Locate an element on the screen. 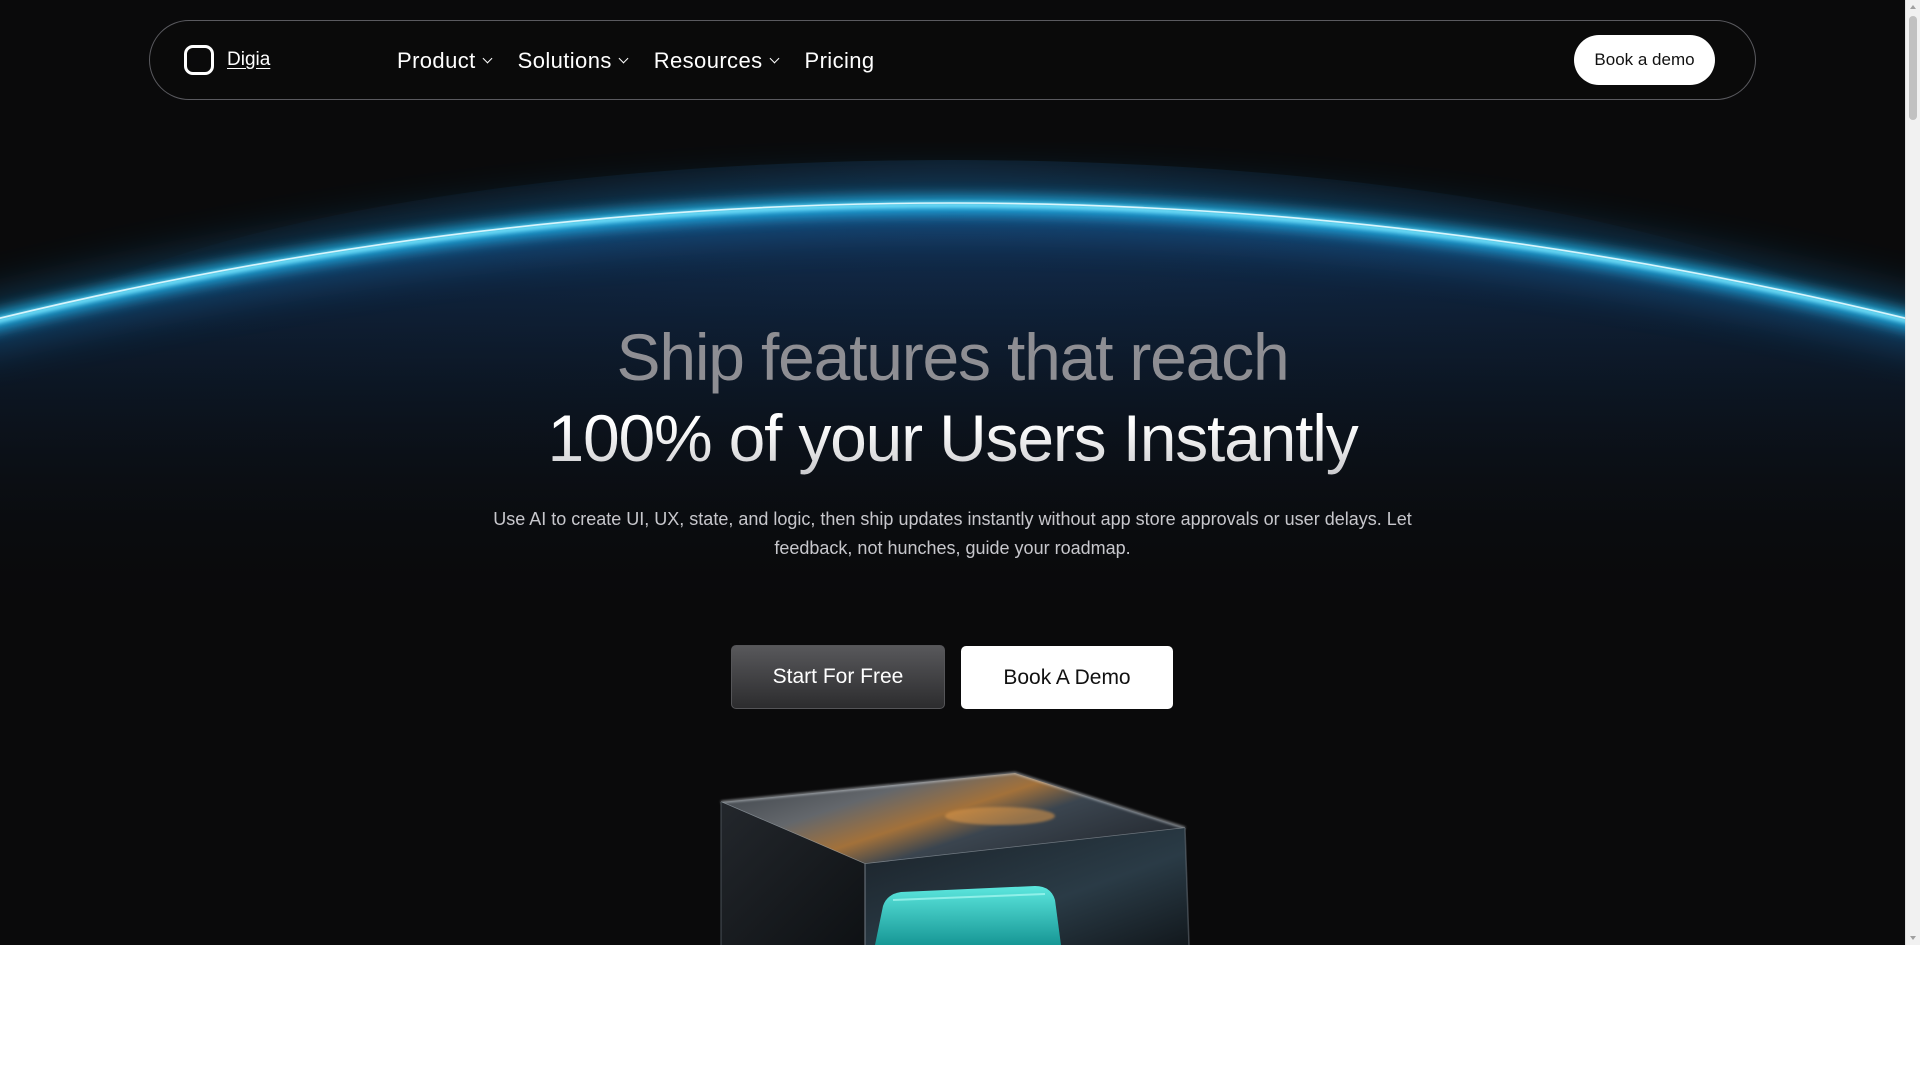 The image size is (1920, 1080). nav-item-pricing: Pricing is located at coordinates (840, 61).